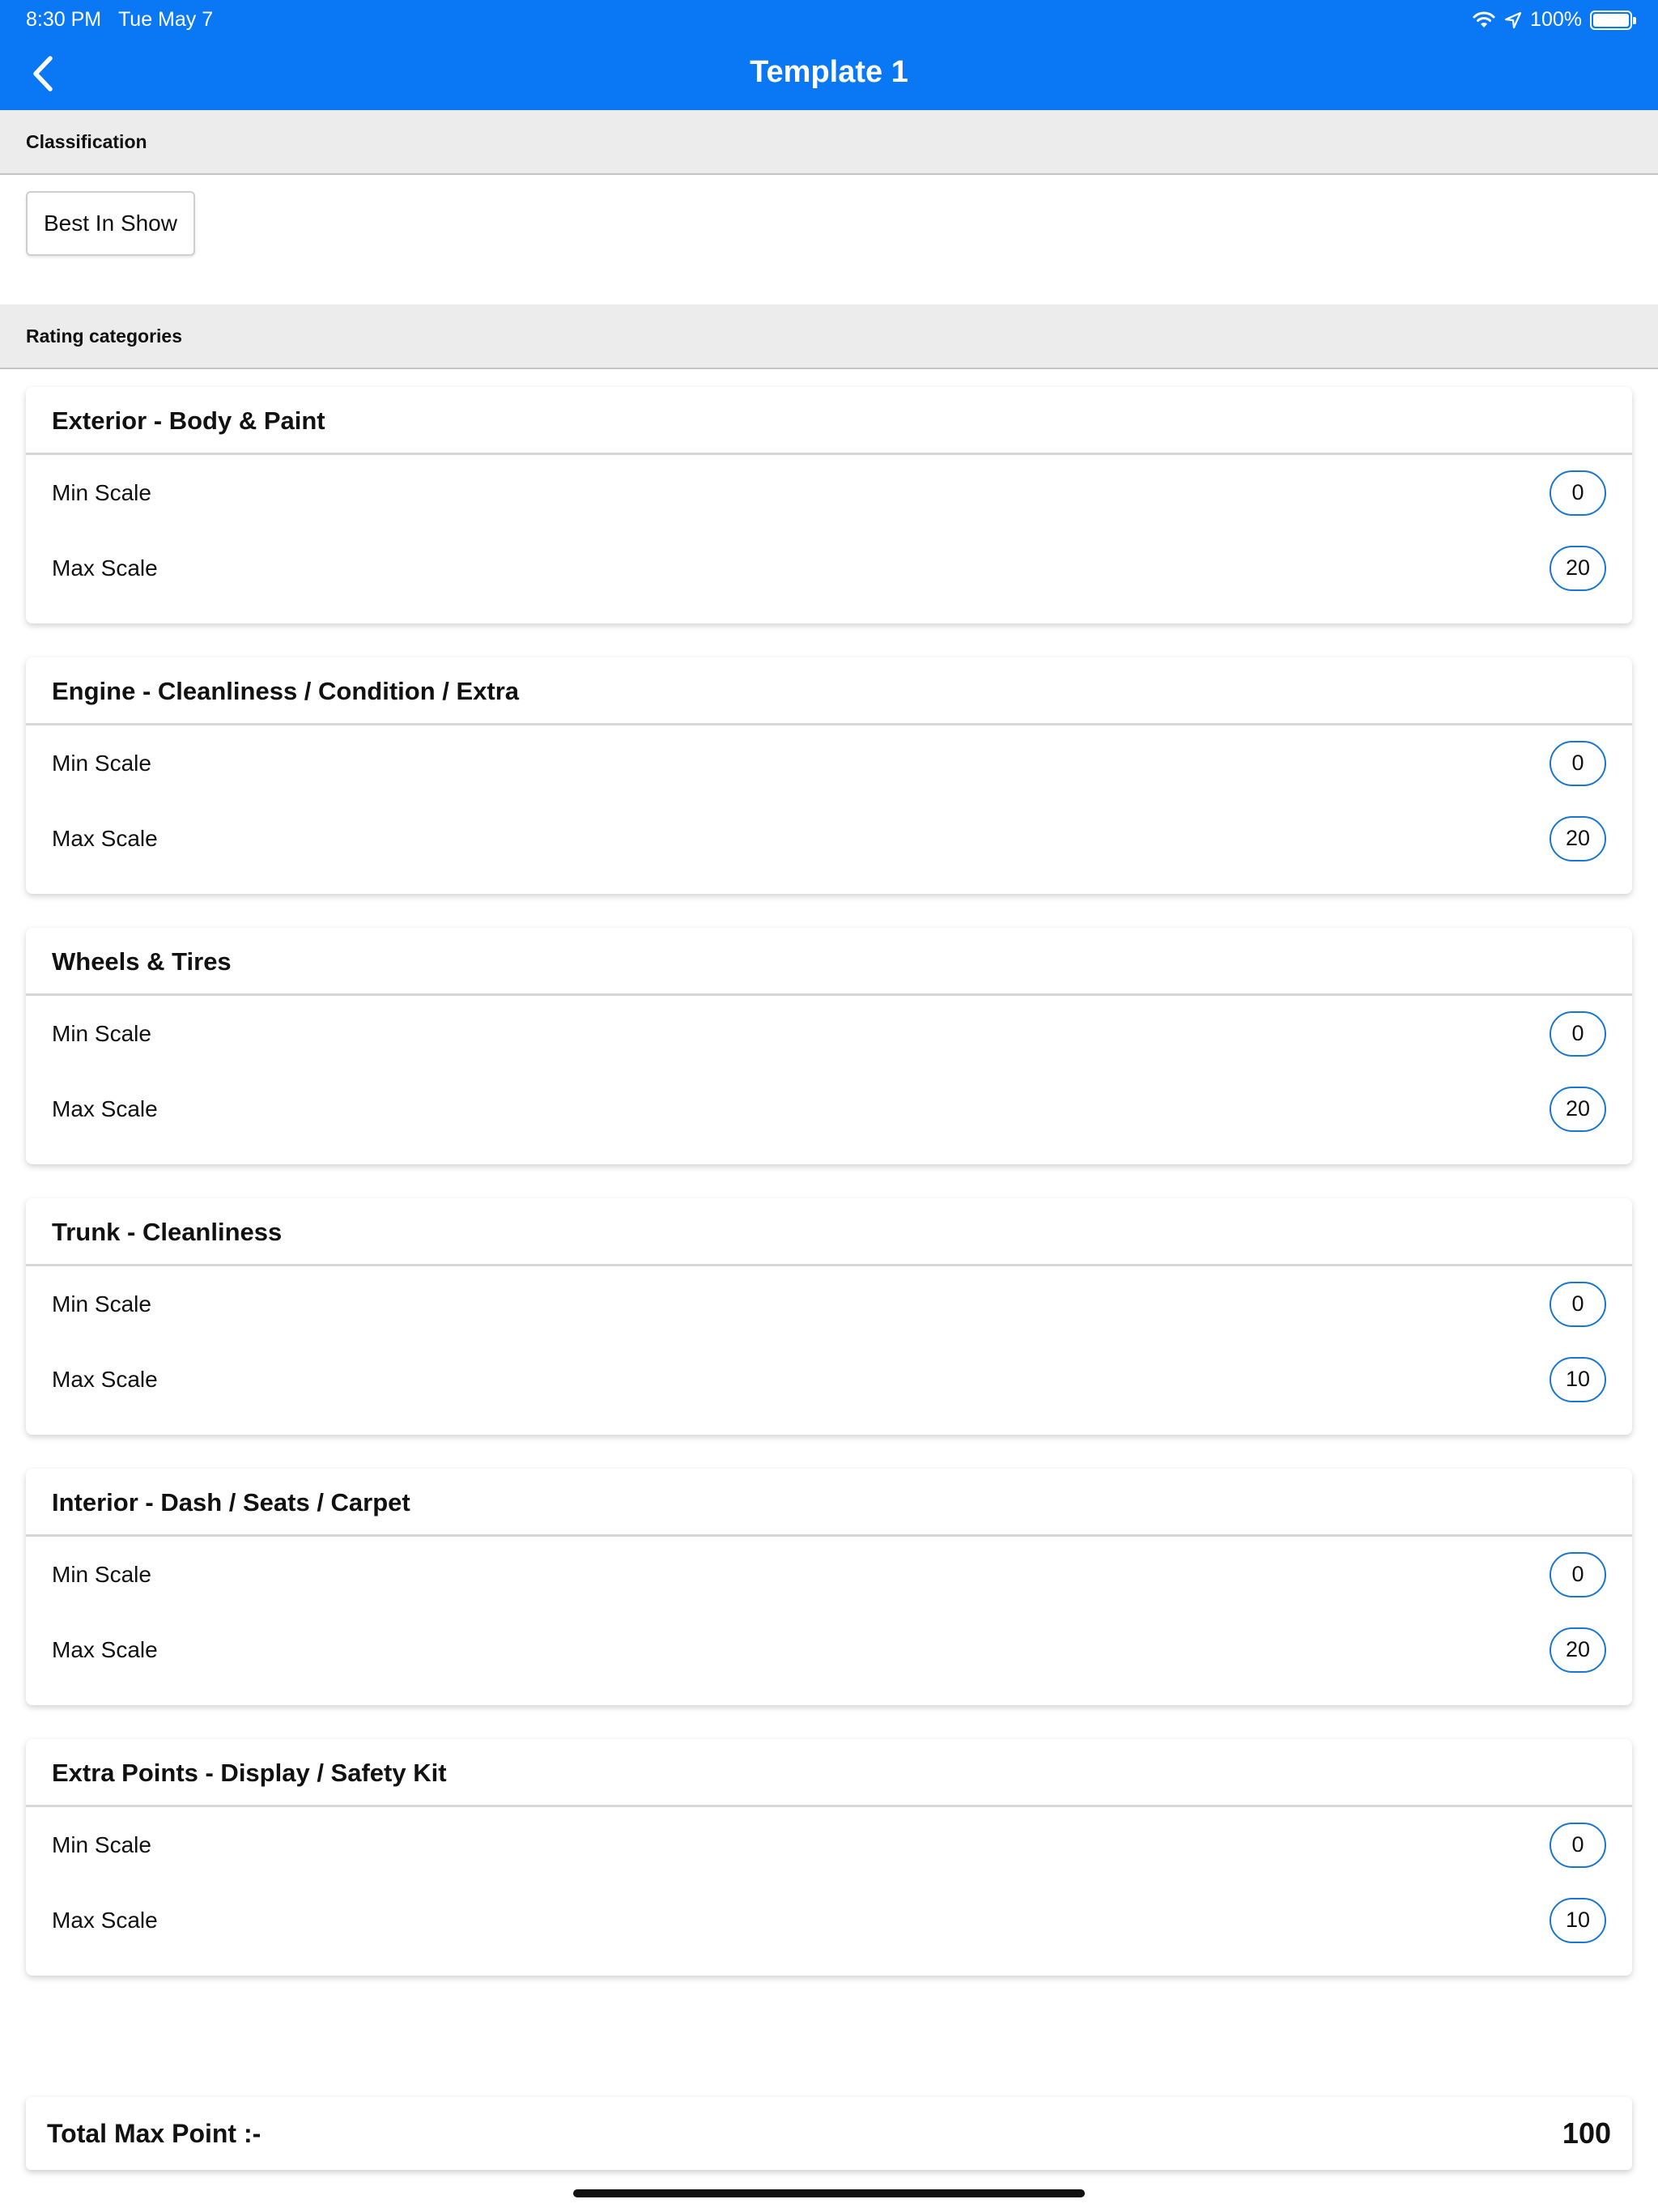 The image size is (1658, 2212). I want to click on home-indicator, so click(829, 2193).